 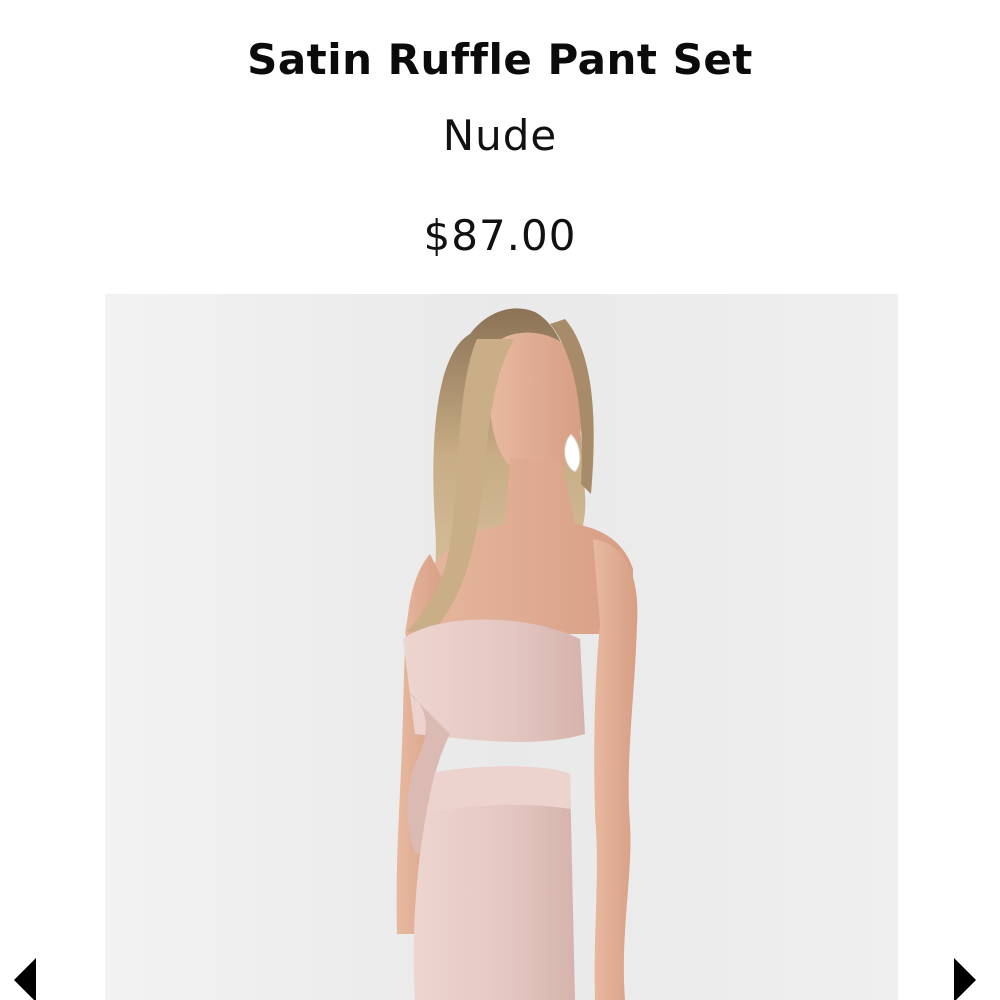 What do you see at coordinates (500, 59) in the screenshot?
I see `product-title: Satin Ruffle Pant Set` at bounding box center [500, 59].